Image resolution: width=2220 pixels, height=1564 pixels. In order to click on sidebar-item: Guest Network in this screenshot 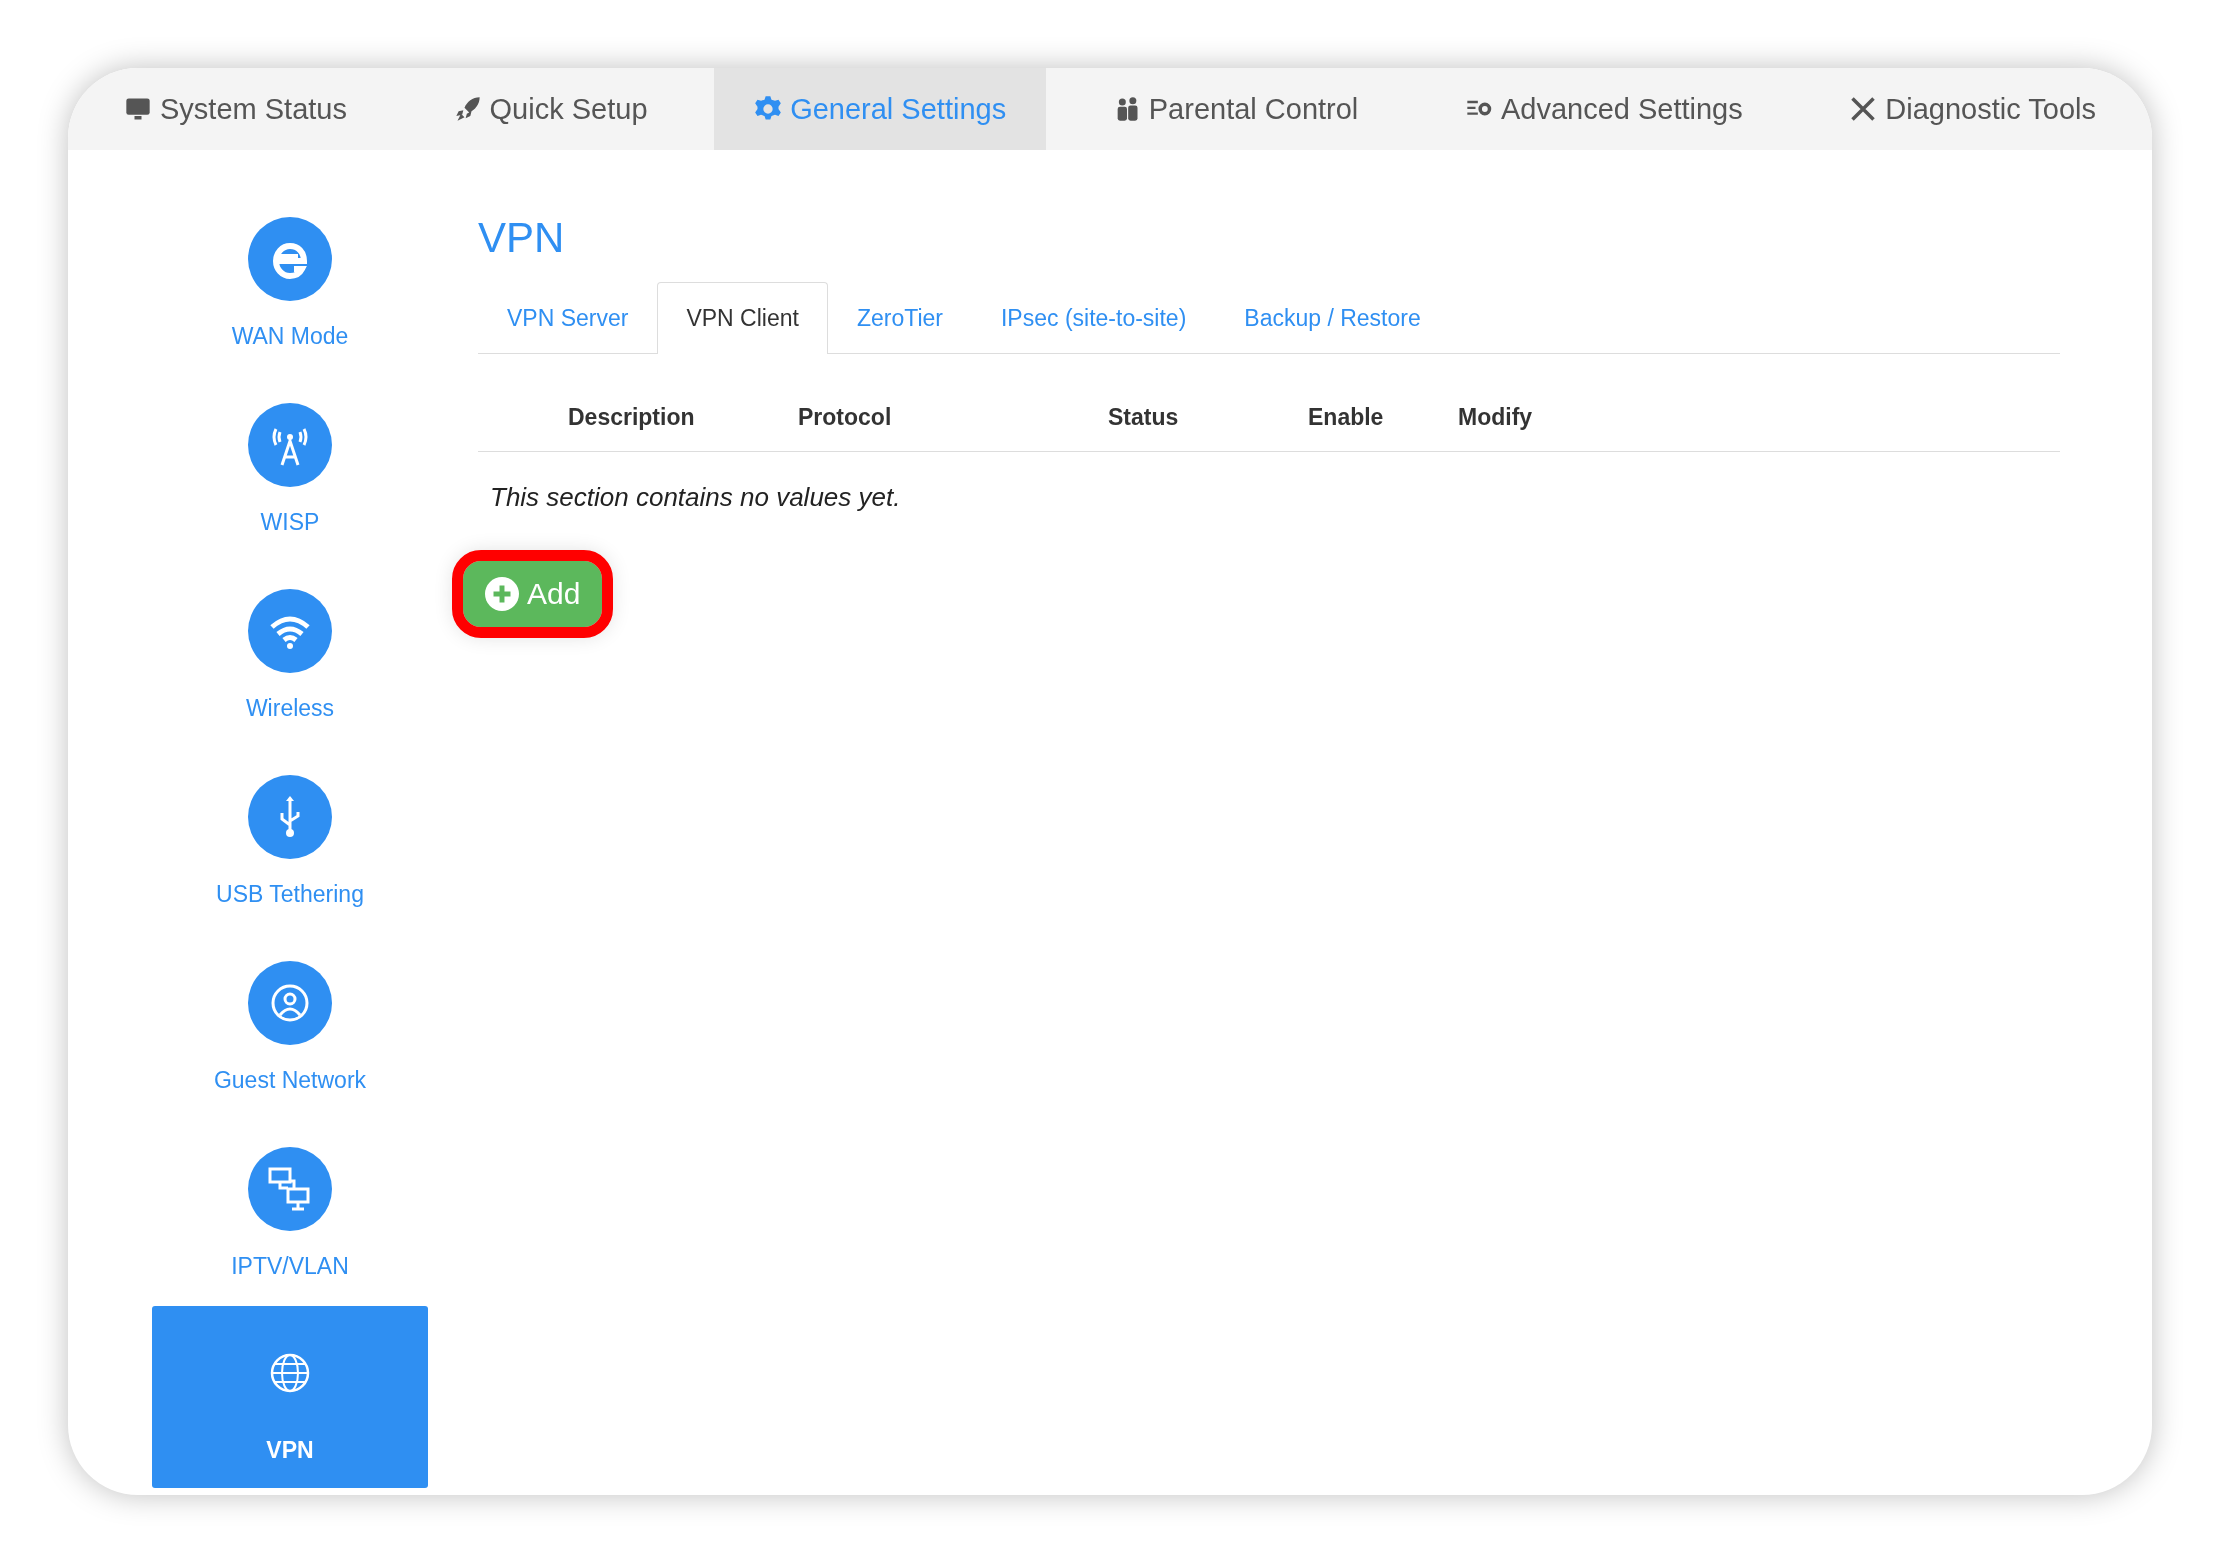, I will do `click(290, 1027)`.